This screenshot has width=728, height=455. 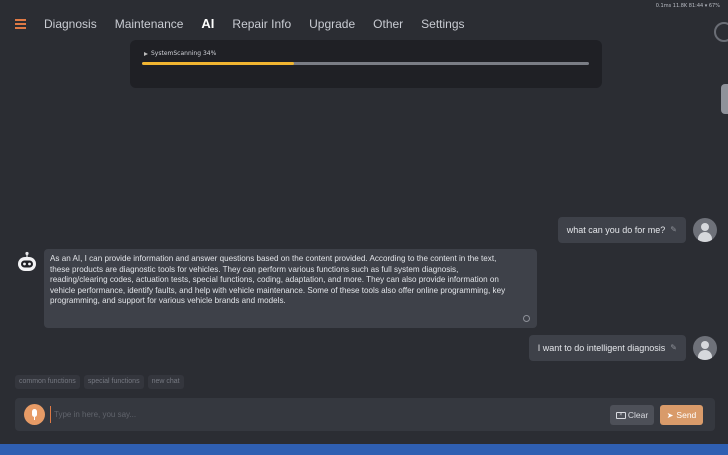 I want to click on scan-progress-fill, so click(x=218, y=63).